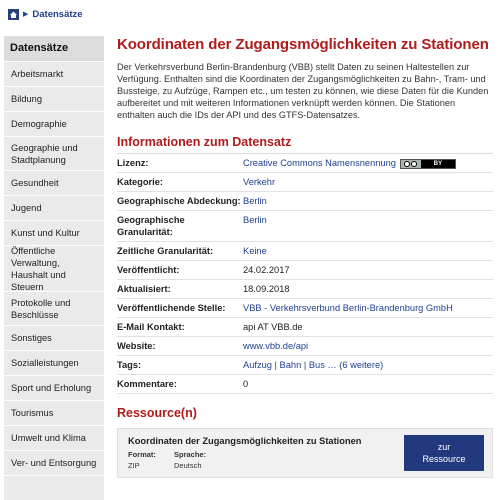 The image size is (499, 500). I want to click on info-section-title: Informationen zum Datensatz, so click(204, 142).